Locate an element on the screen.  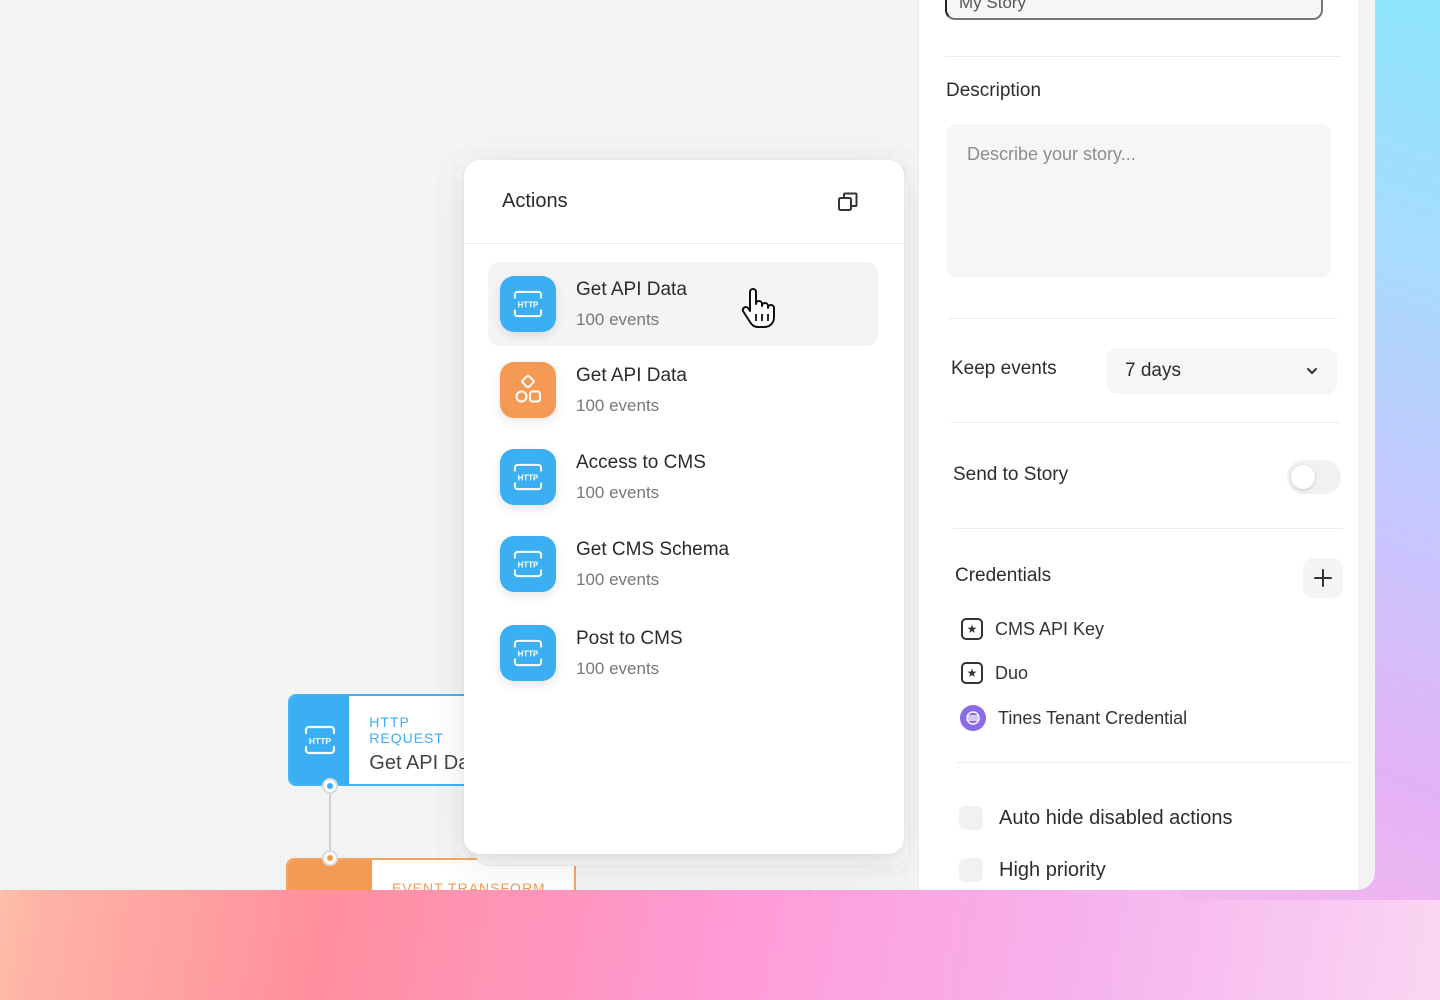
story-name-input is located at coordinates (1134, 10).